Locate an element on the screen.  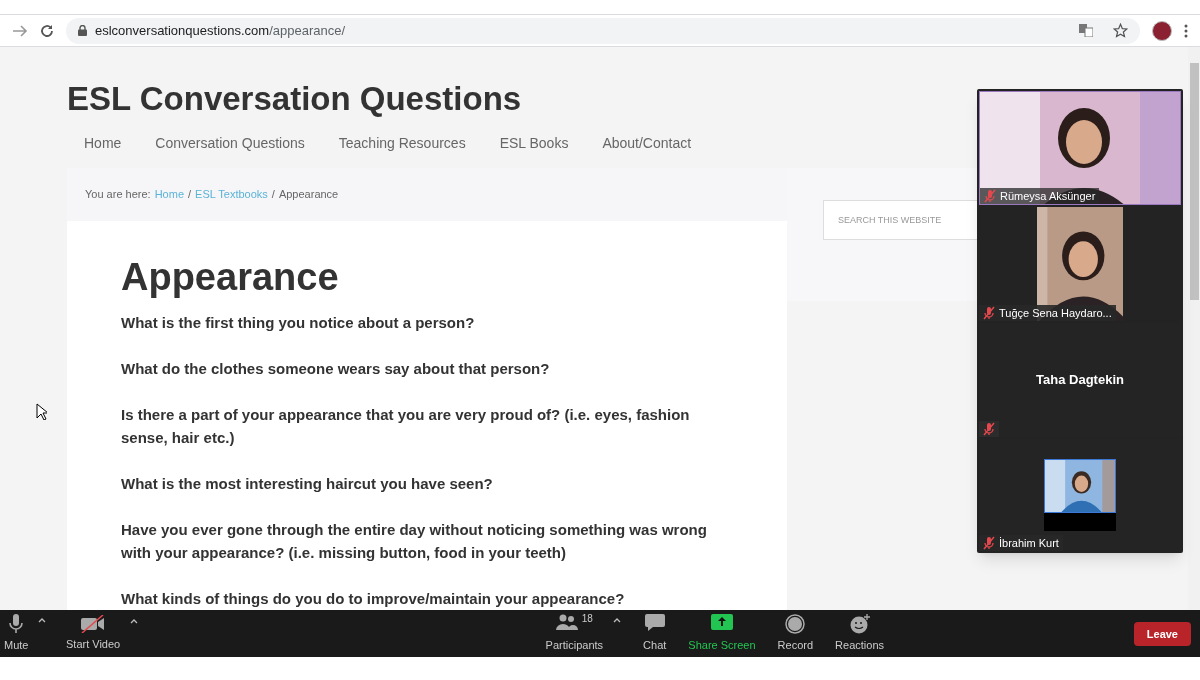
question-text: What kinds of things do you do to improve/maintain your appearance? is located at coordinates (373, 599).